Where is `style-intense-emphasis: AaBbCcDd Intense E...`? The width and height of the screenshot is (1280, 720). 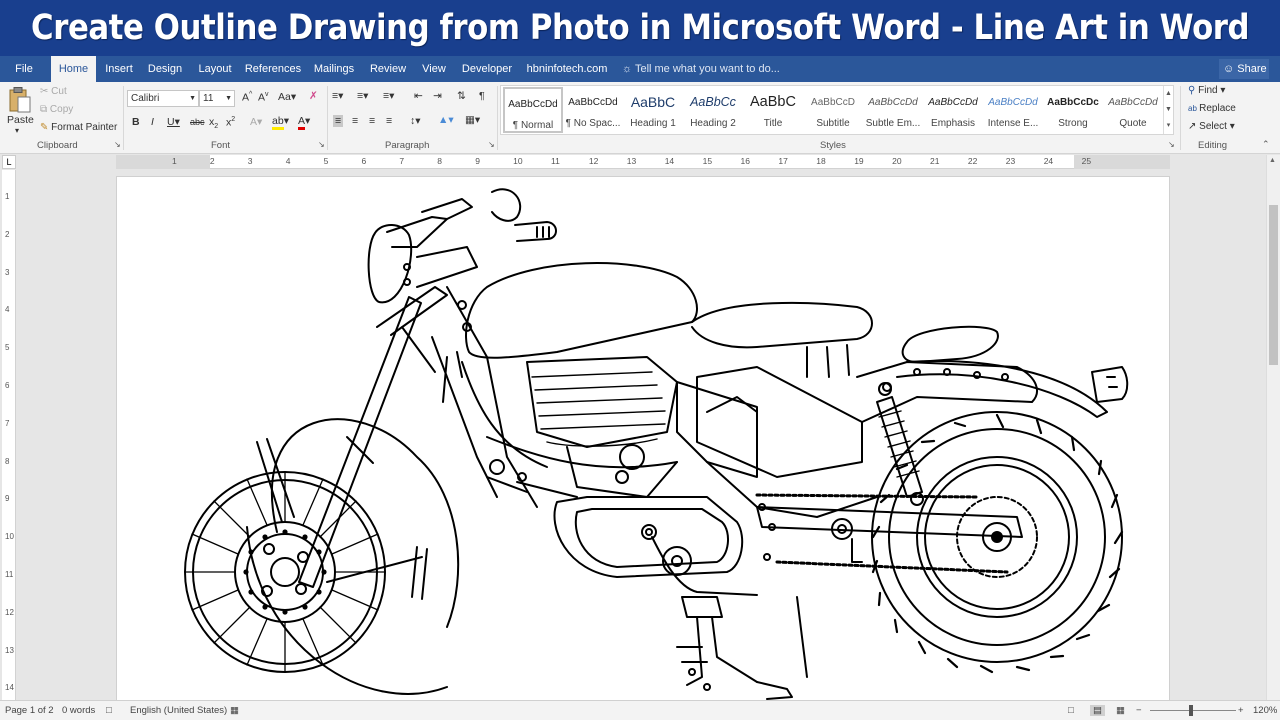
style-intense-emphasis: AaBbCcDd Intense E... is located at coordinates (1013, 110).